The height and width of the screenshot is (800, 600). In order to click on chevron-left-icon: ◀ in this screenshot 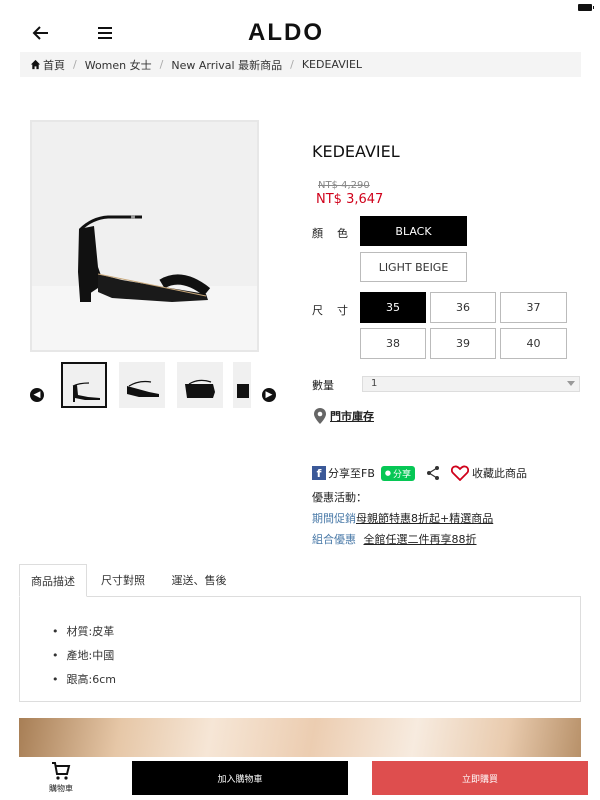, I will do `click(37, 395)`.